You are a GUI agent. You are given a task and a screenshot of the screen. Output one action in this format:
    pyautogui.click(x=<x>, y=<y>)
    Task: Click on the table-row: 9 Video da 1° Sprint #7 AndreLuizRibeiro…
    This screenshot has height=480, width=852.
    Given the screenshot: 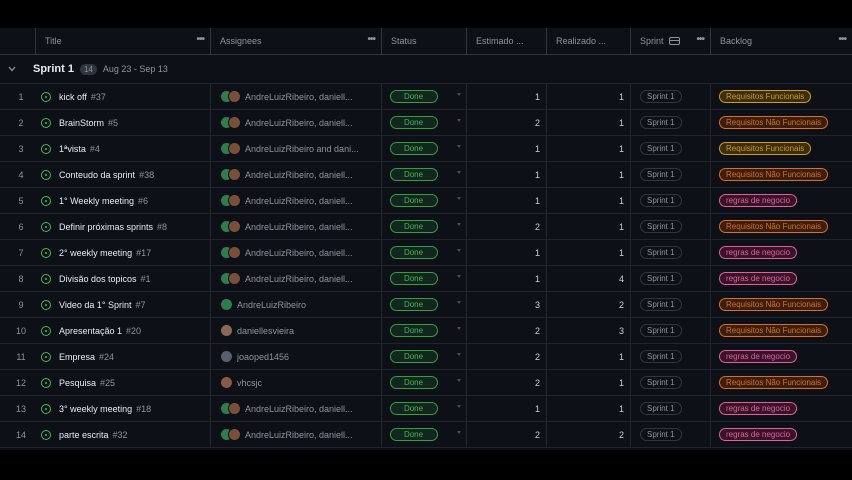 What is the action you would take?
    pyautogui.click(x=426, y=305)
    